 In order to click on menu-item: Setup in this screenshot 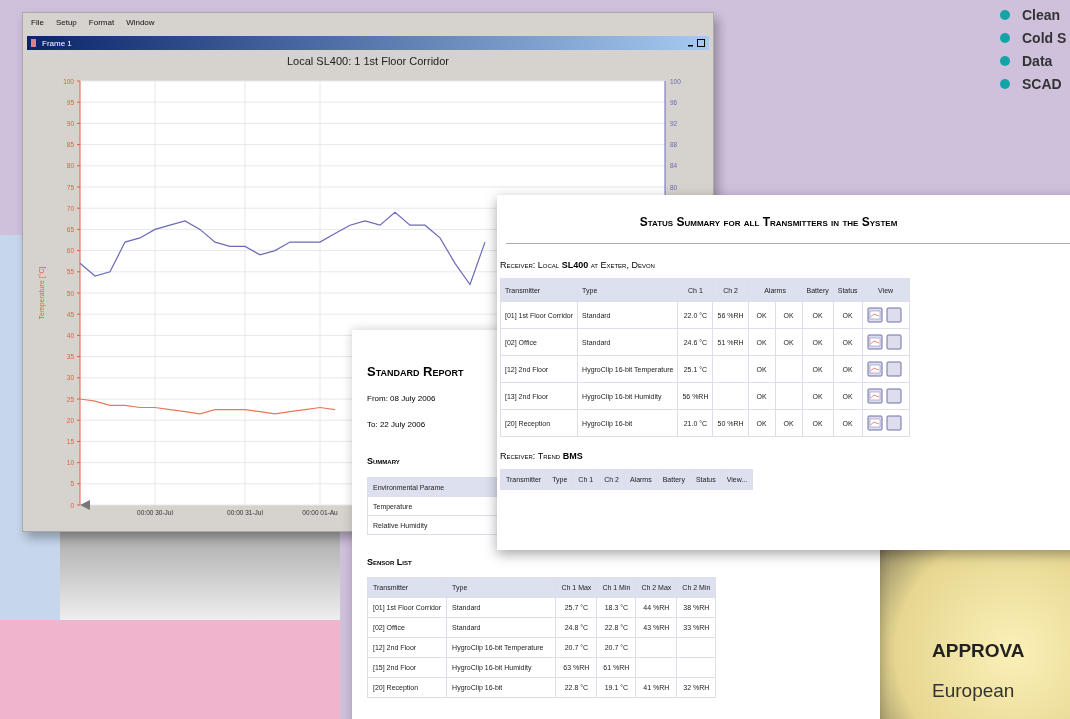, I will do `click(66, 22)`.